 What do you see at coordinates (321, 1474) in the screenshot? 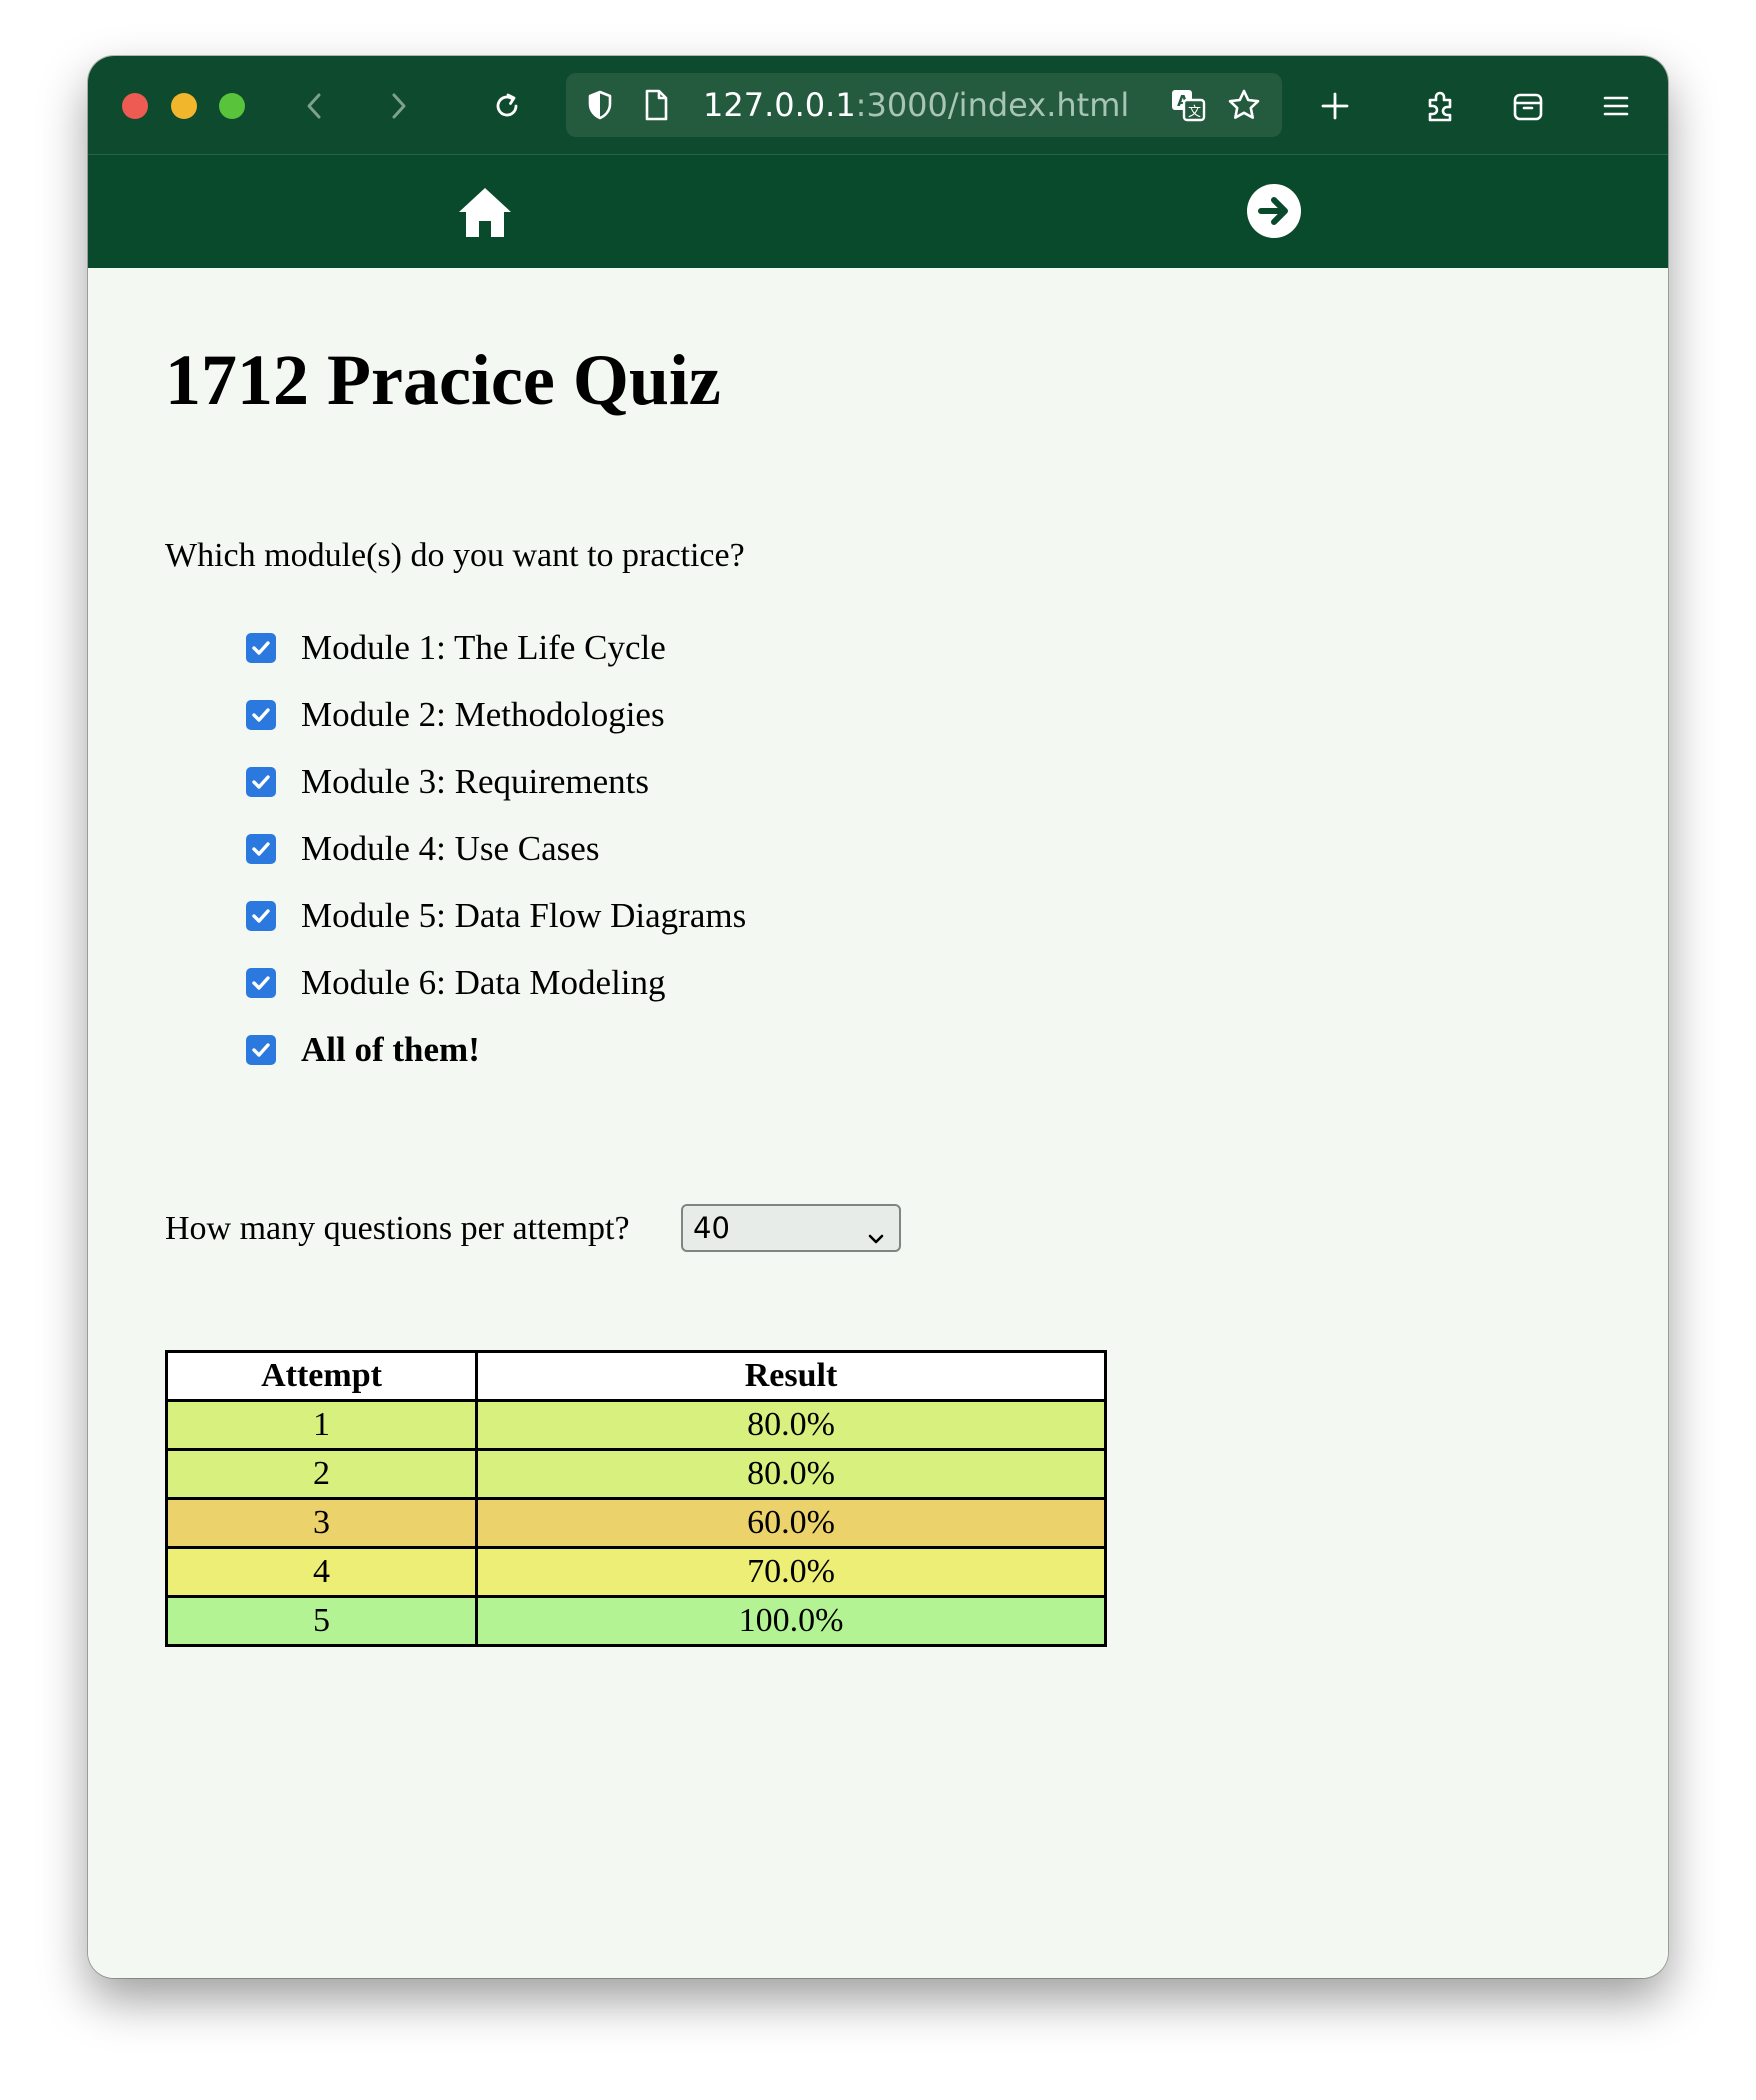
I see `attempt-cell: 2` at bounding box center [321, 1474].